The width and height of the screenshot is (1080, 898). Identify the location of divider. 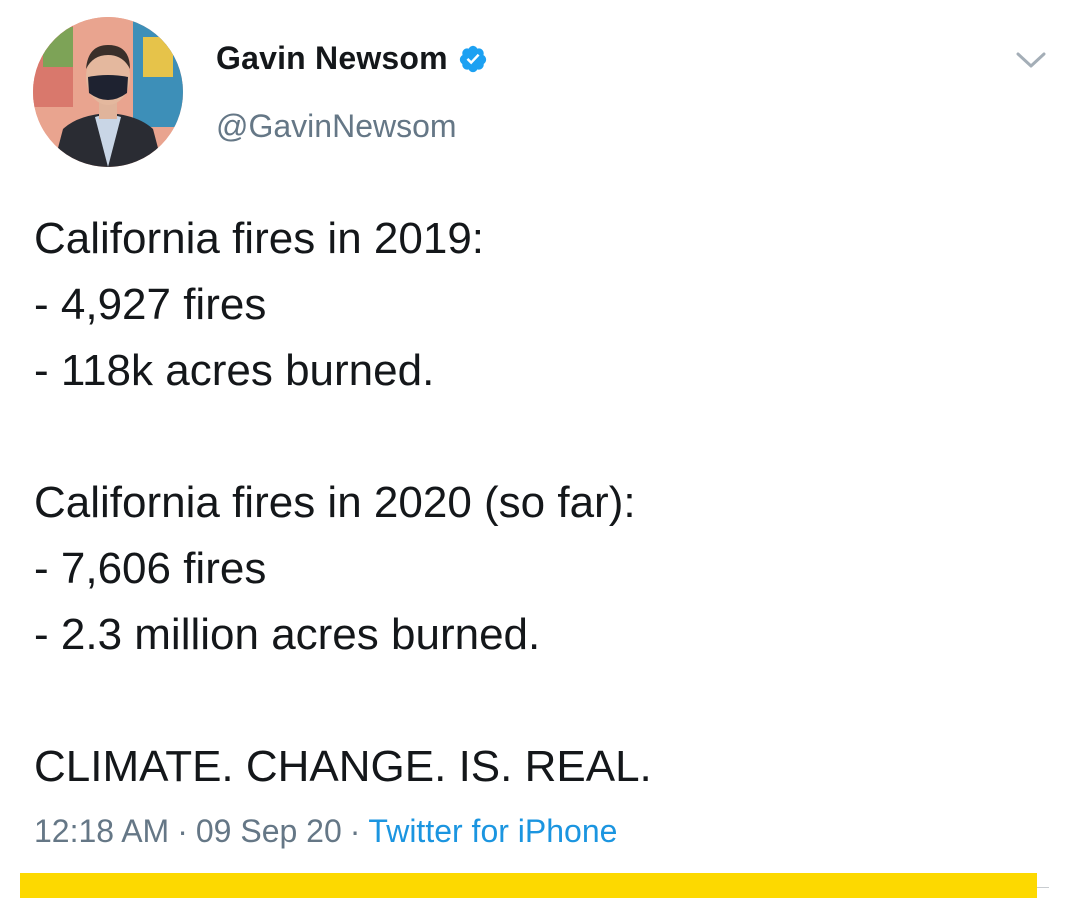
(1043, 887).